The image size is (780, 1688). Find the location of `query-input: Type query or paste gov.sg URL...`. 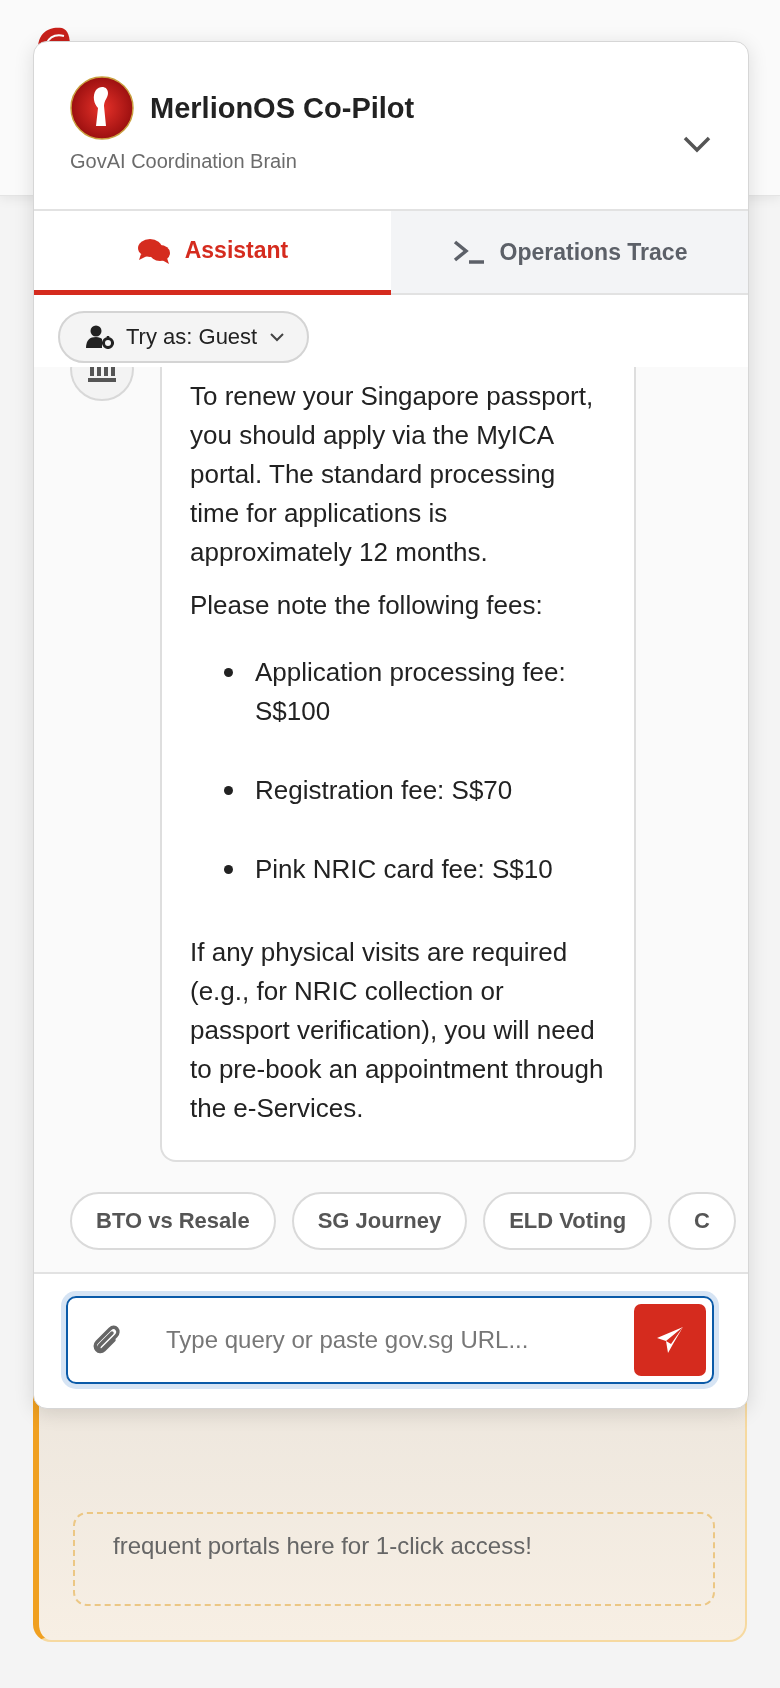

query-input: Type query or paste gov.sg URL... is located at coordinates (378, 1340).